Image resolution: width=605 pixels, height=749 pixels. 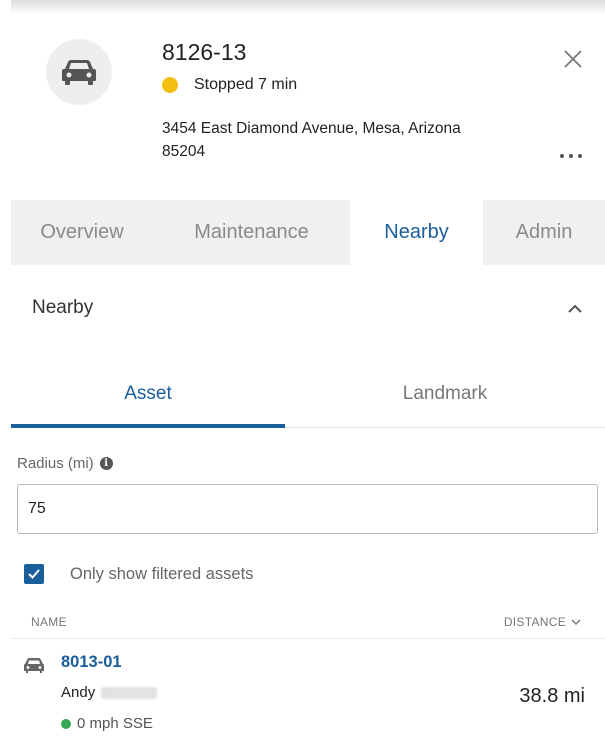 I want to click on info-icon: i, so click(x=106, y=463).